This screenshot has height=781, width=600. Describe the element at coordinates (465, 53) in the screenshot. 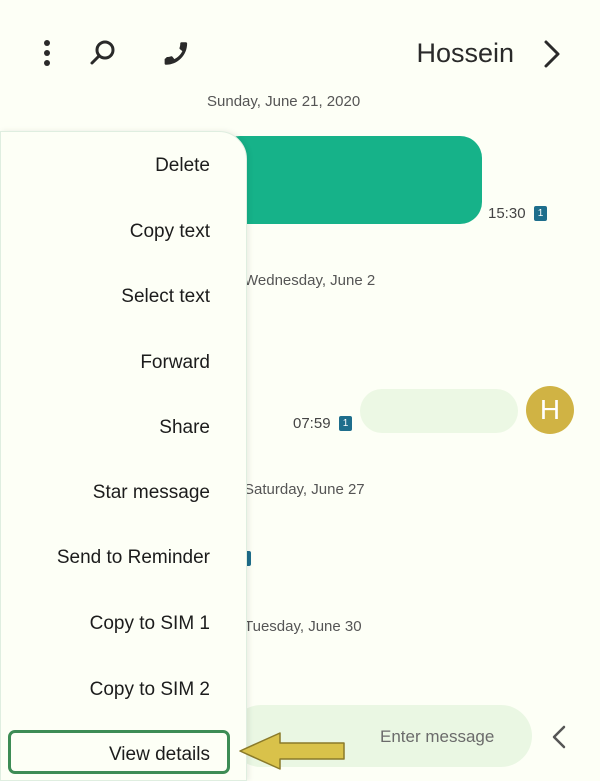

I see `conversation-title: Hossein` at that location.